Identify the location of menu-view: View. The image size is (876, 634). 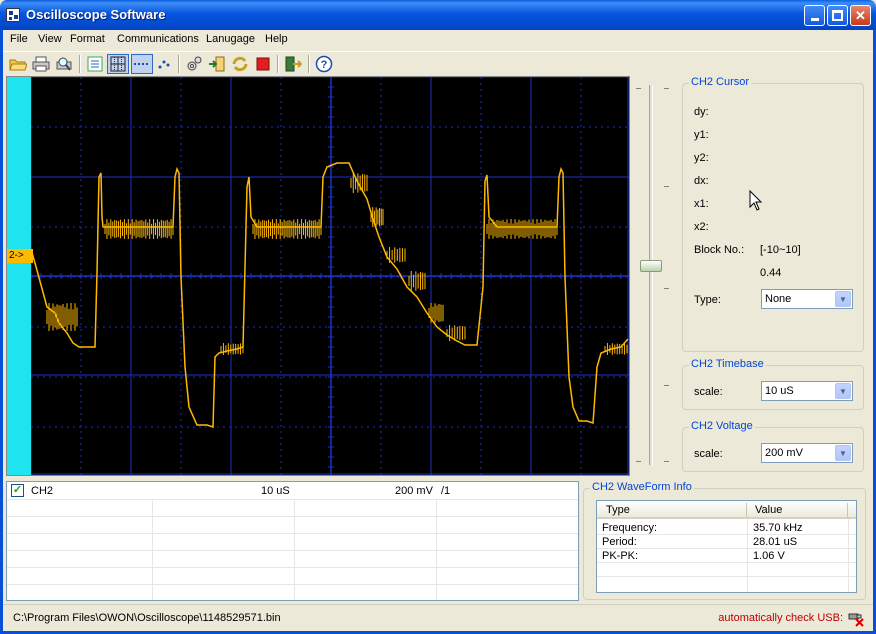
(50, 39).